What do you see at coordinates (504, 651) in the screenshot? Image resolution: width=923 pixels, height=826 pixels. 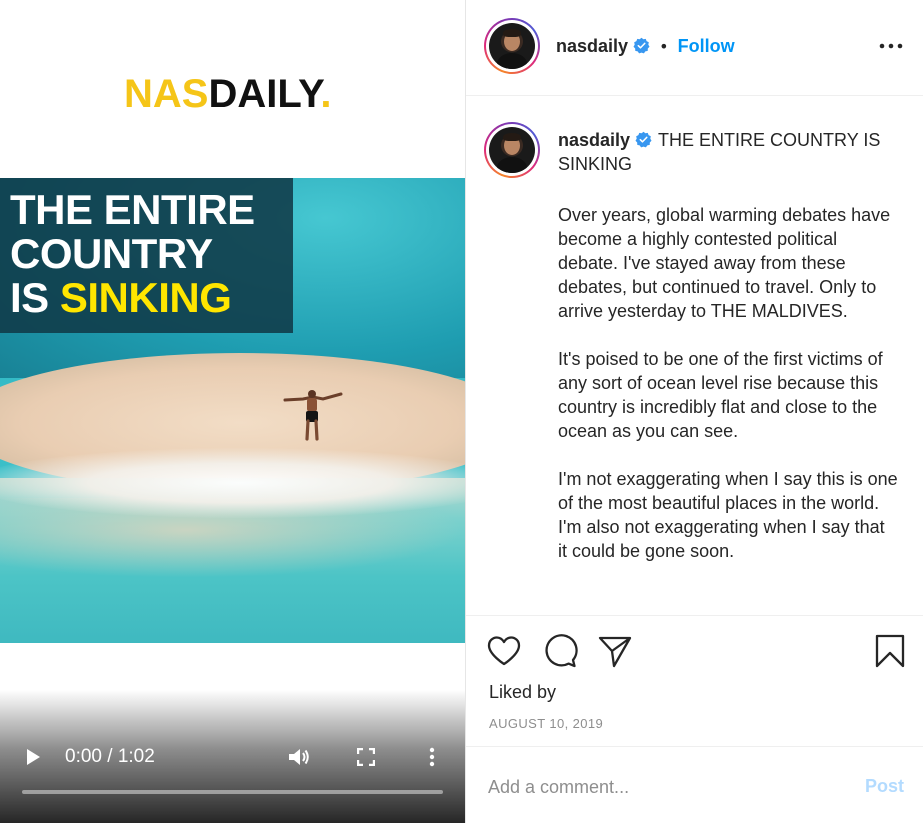 I see `heart-icon` at bounding box center [504, 651].